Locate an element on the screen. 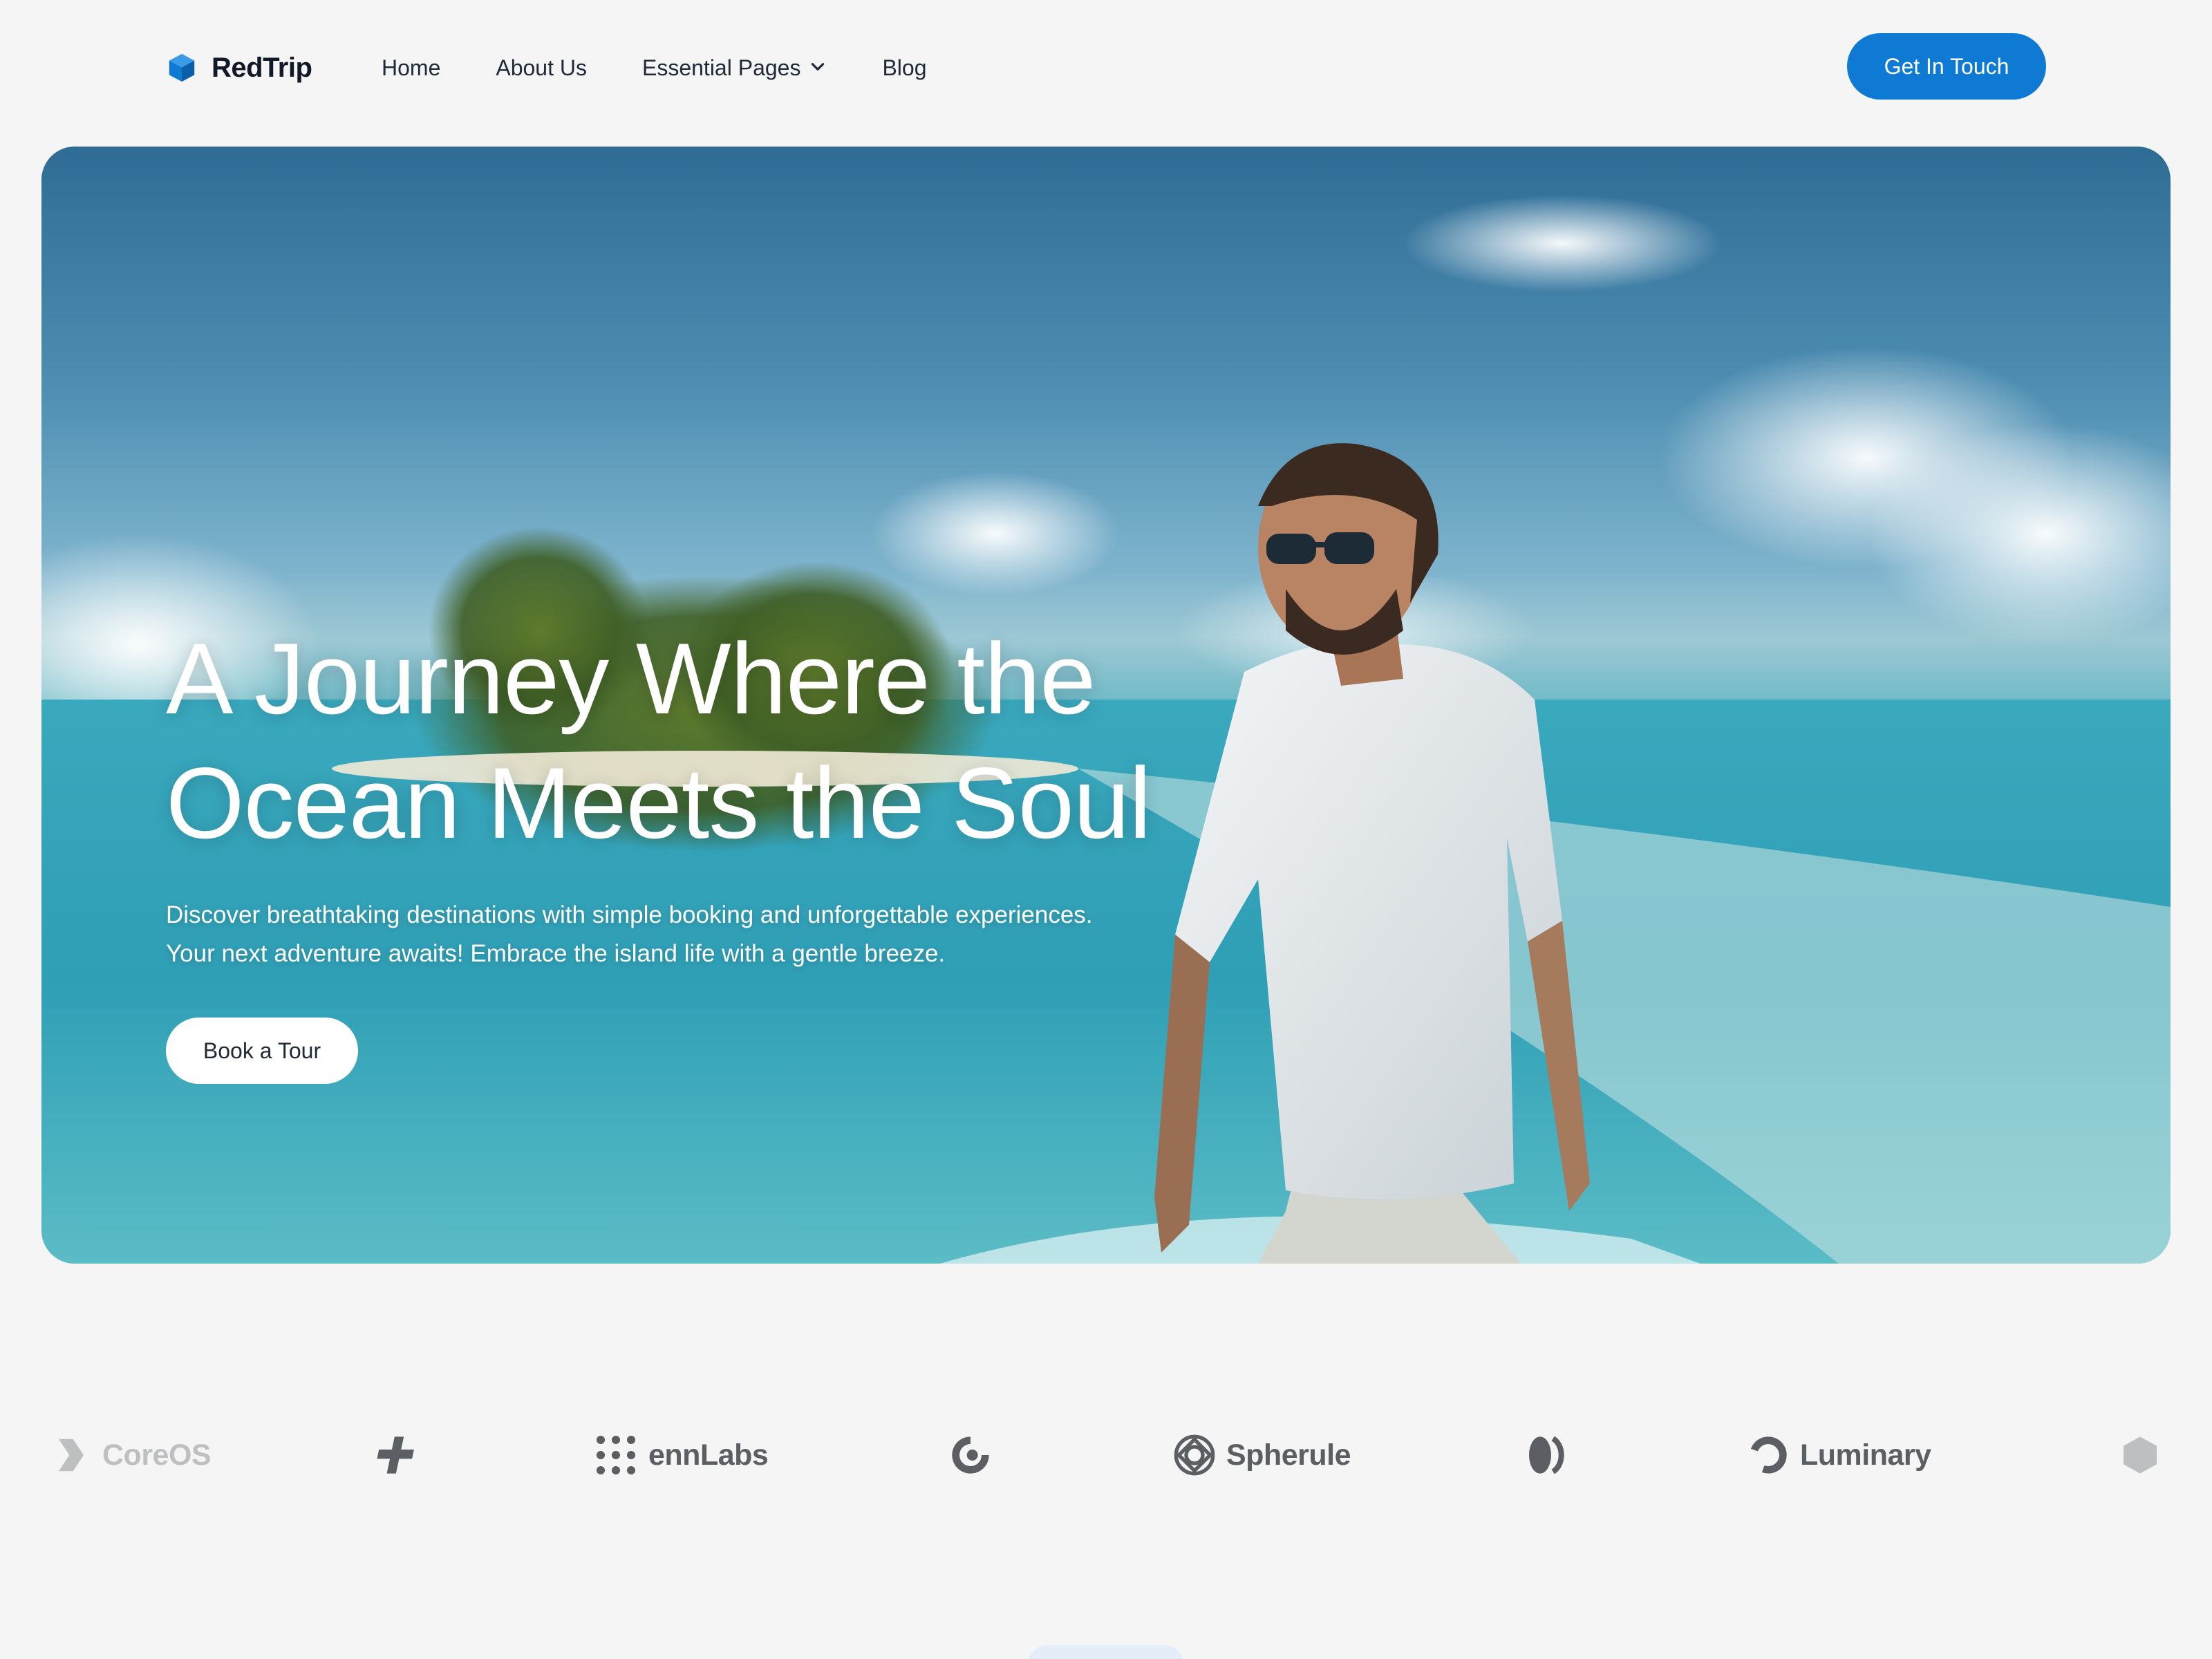 The height and width of the screenshot is (1659, 2212). partner-logo-name: ennLabs is located at coordinates (709, 1455).